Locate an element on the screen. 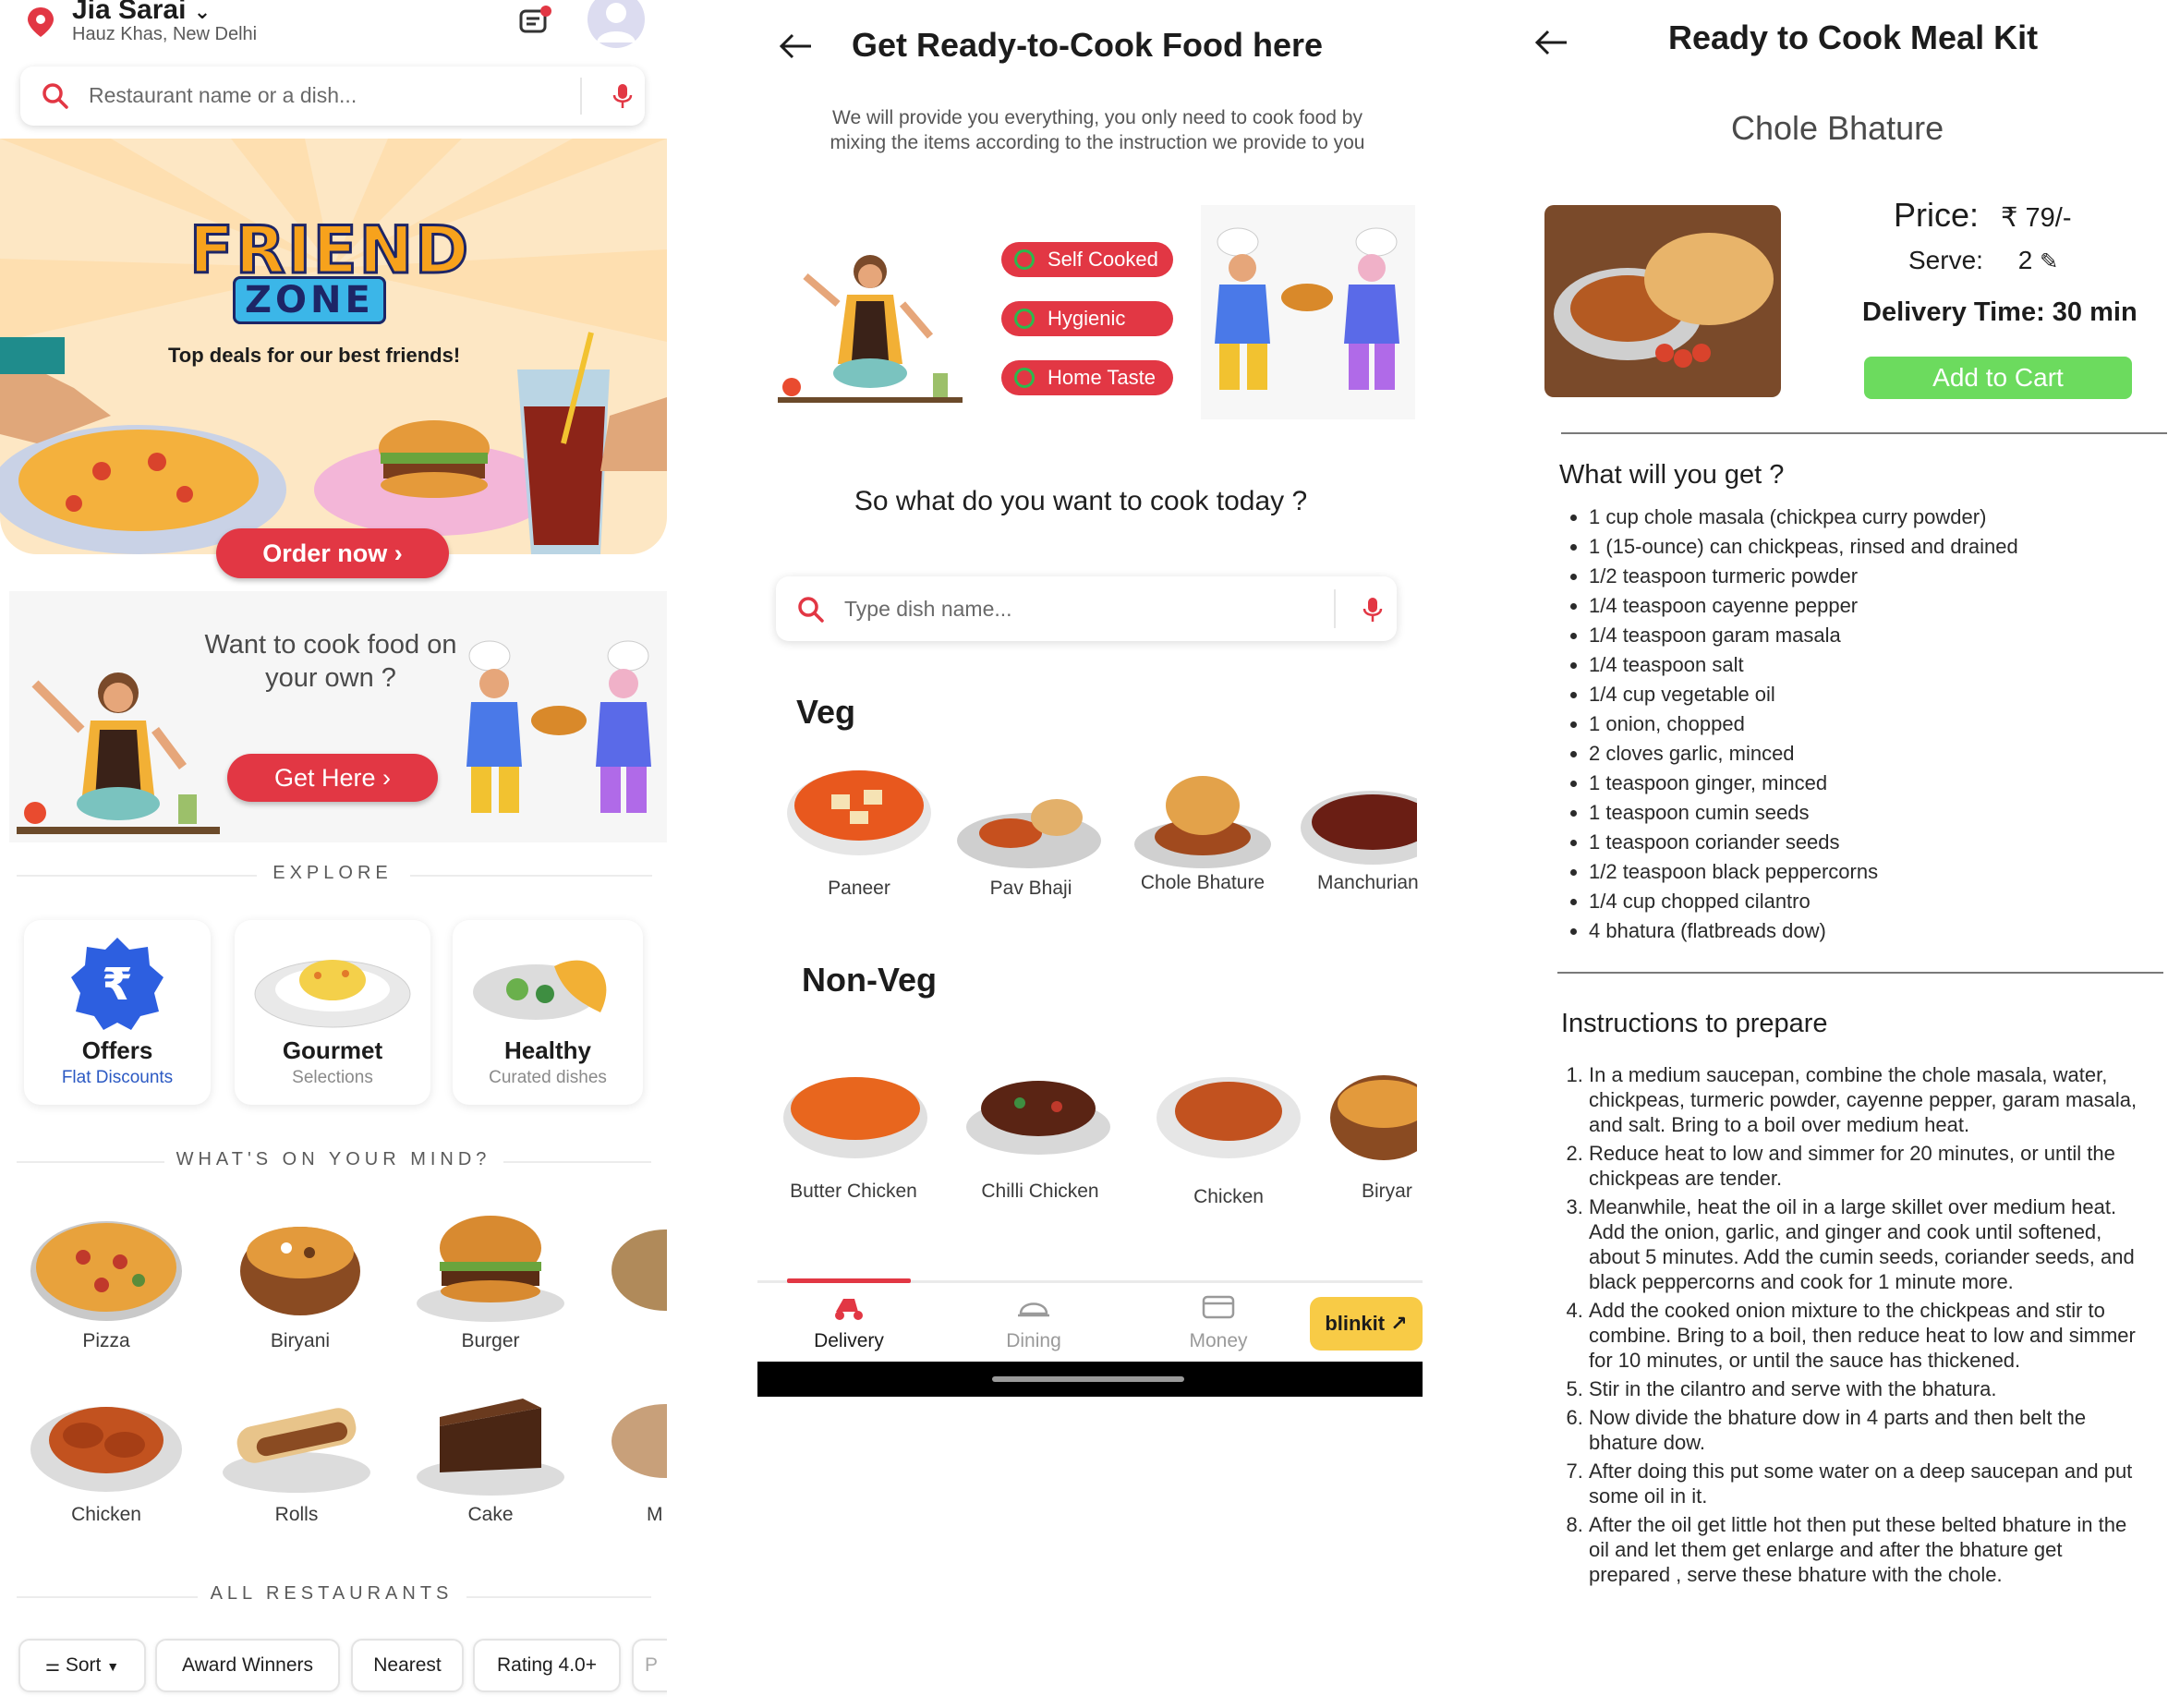 This screenshot has height=1708, width=2180. delivery-time: Delivery Time: 30 min is located at coordinates (2000, 312).